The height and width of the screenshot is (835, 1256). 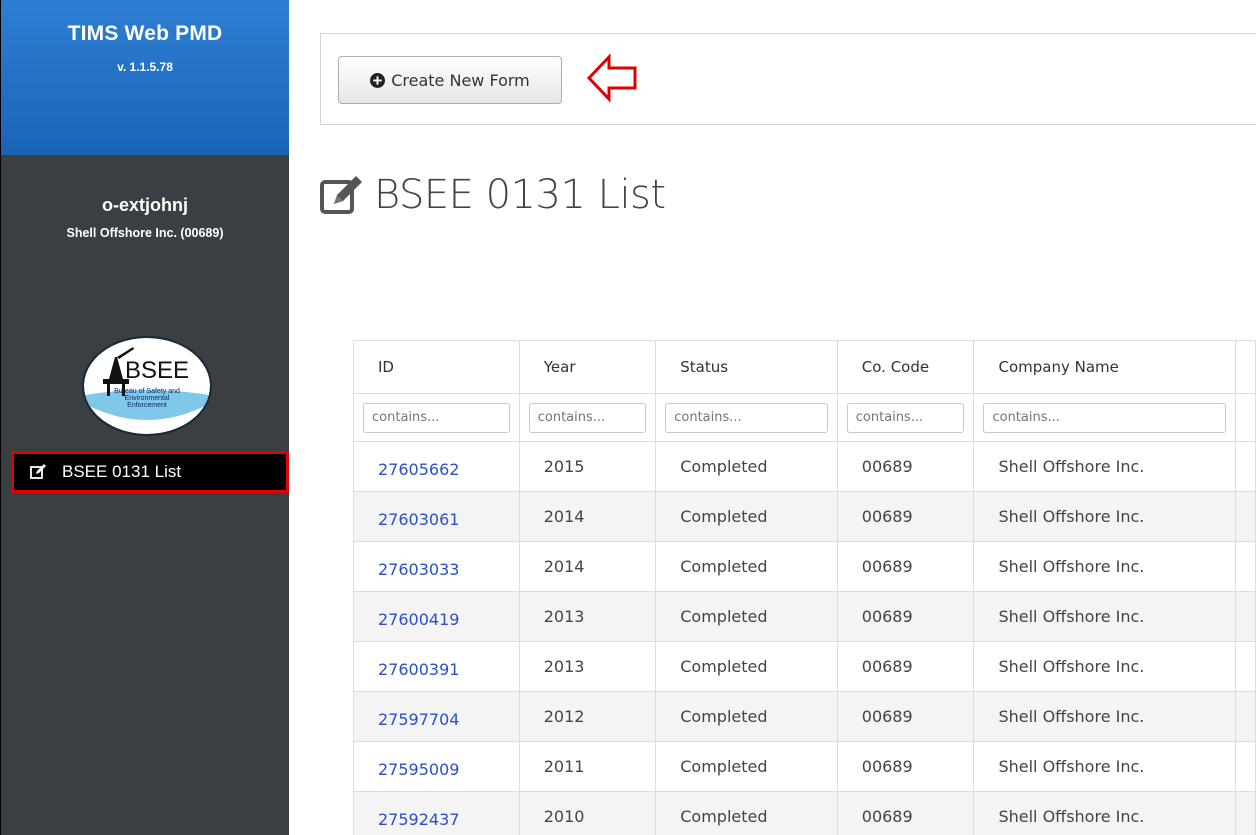 I want to click on create-new-form-label: Create New Form, so click(x=460, y=80).